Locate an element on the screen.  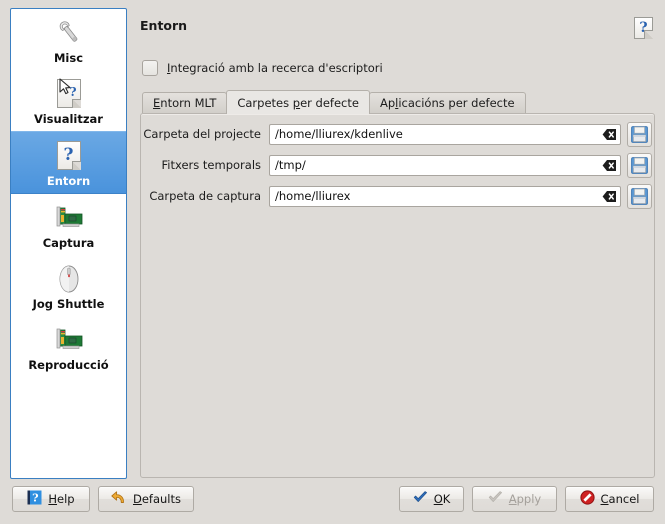
checkbox-box is located at coordinates (150, 68).